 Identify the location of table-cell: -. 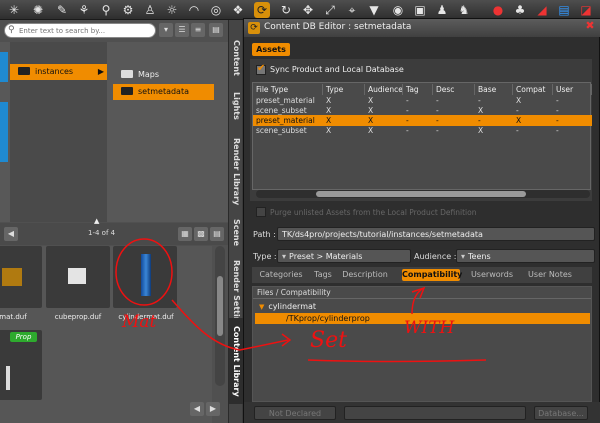
(517, 130).